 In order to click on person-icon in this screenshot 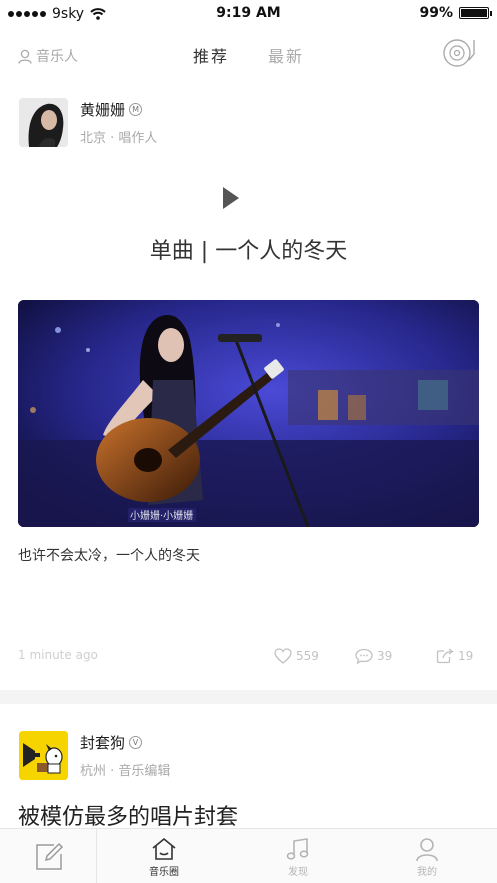, I will do `click(427, 849)`.